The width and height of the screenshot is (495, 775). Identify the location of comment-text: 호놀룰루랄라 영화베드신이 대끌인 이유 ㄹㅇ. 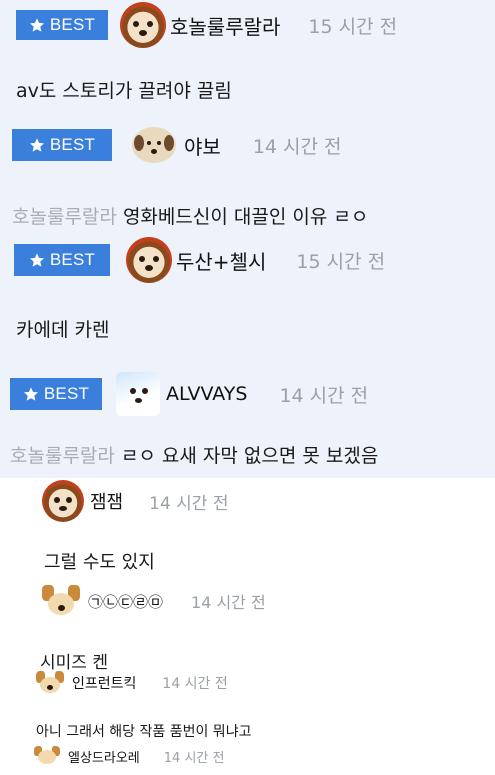
(190, 215).